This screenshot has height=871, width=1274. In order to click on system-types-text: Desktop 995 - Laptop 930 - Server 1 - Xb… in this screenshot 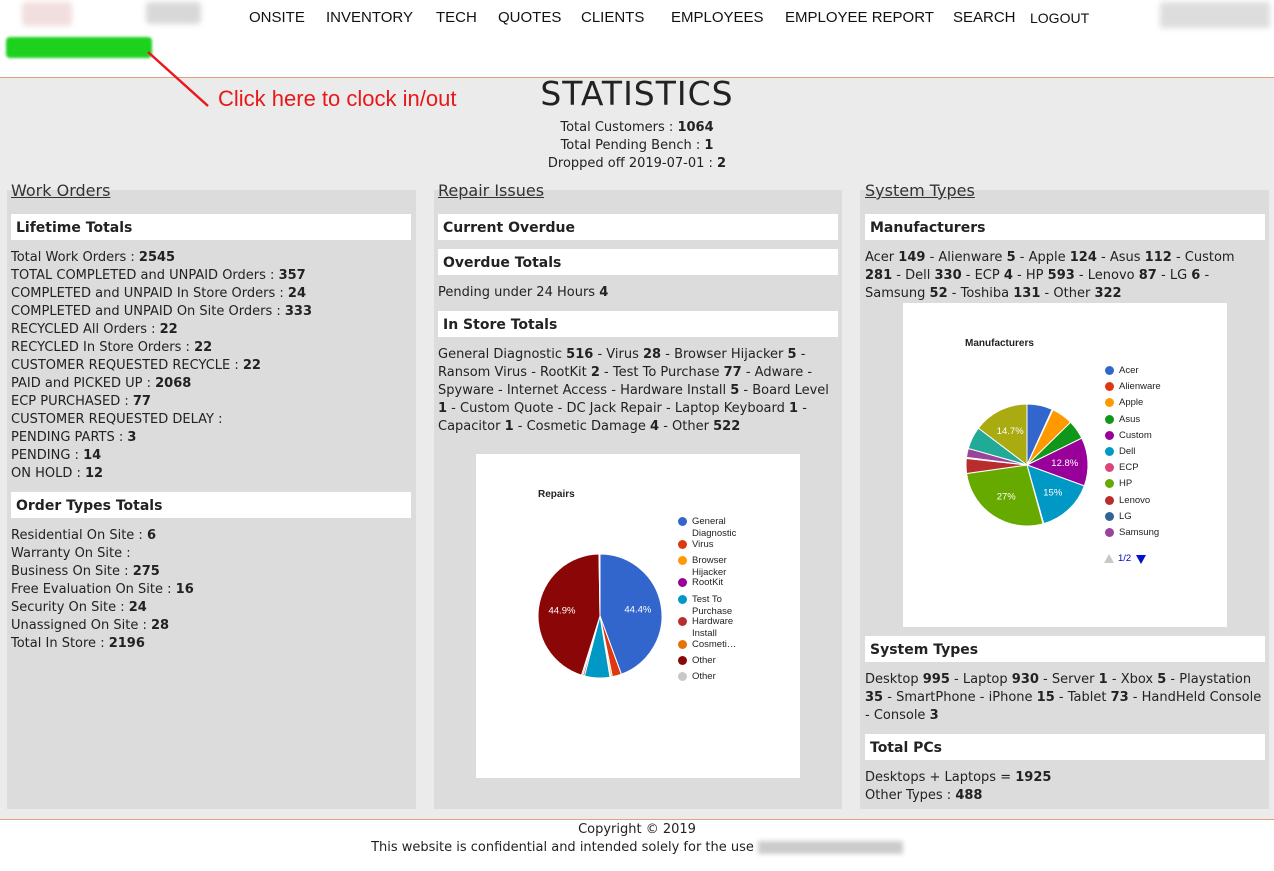, I will do `click(1063, 697)`.